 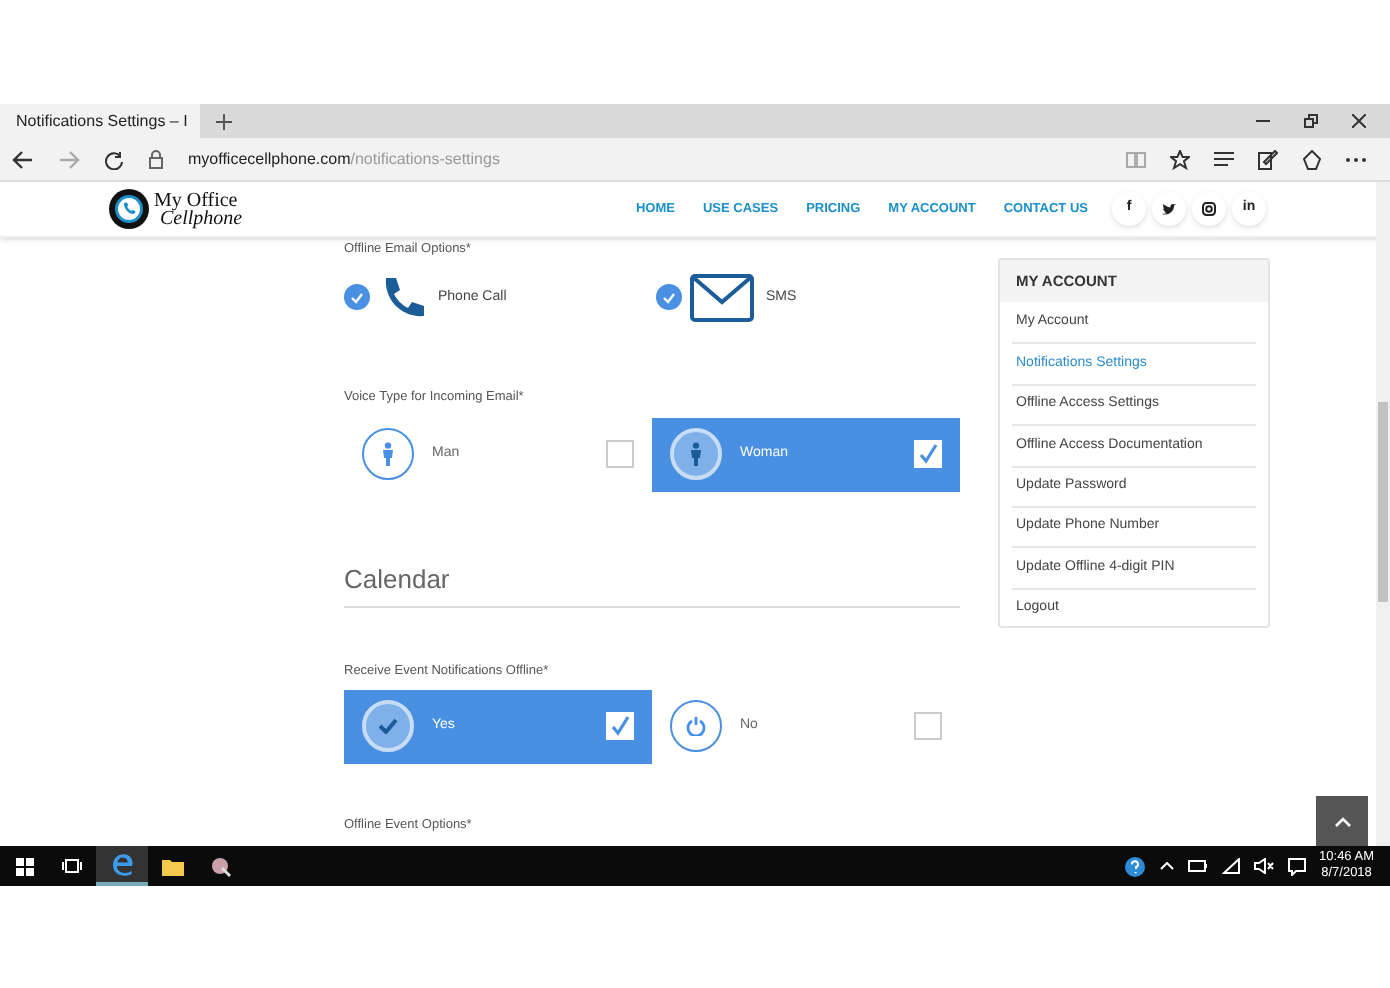 What do you see at coordinates (114, 159) in the screenshot?
I see `refresh-icon` at bounding box center [114, 159].